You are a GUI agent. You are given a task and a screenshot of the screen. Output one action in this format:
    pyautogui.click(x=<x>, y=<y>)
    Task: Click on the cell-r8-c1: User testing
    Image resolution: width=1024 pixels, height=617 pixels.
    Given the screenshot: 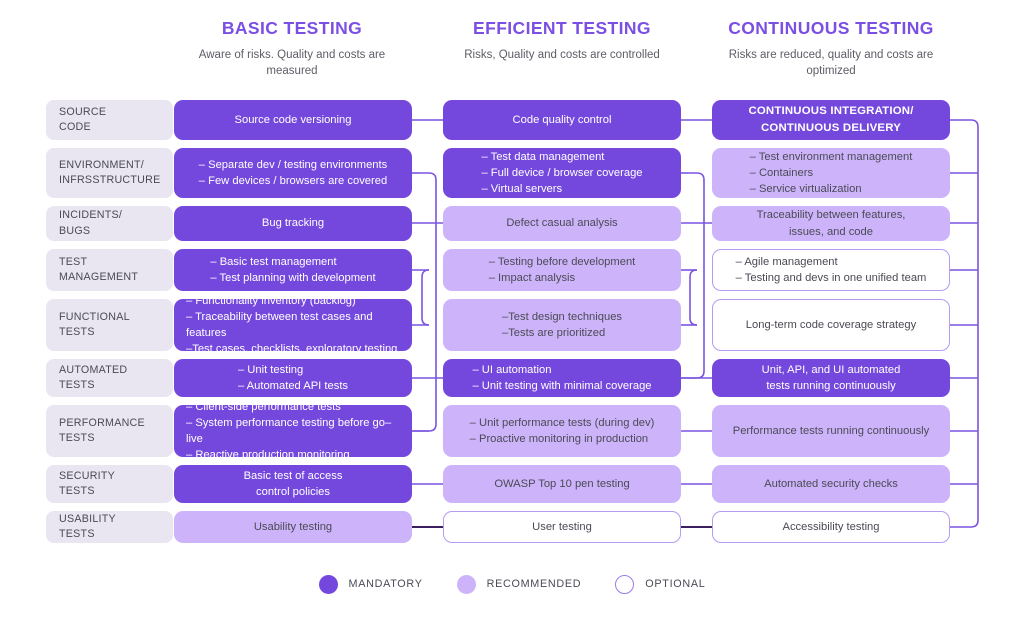 What is the action you would take?
    pyautogui.click(x=562, y=527)
    